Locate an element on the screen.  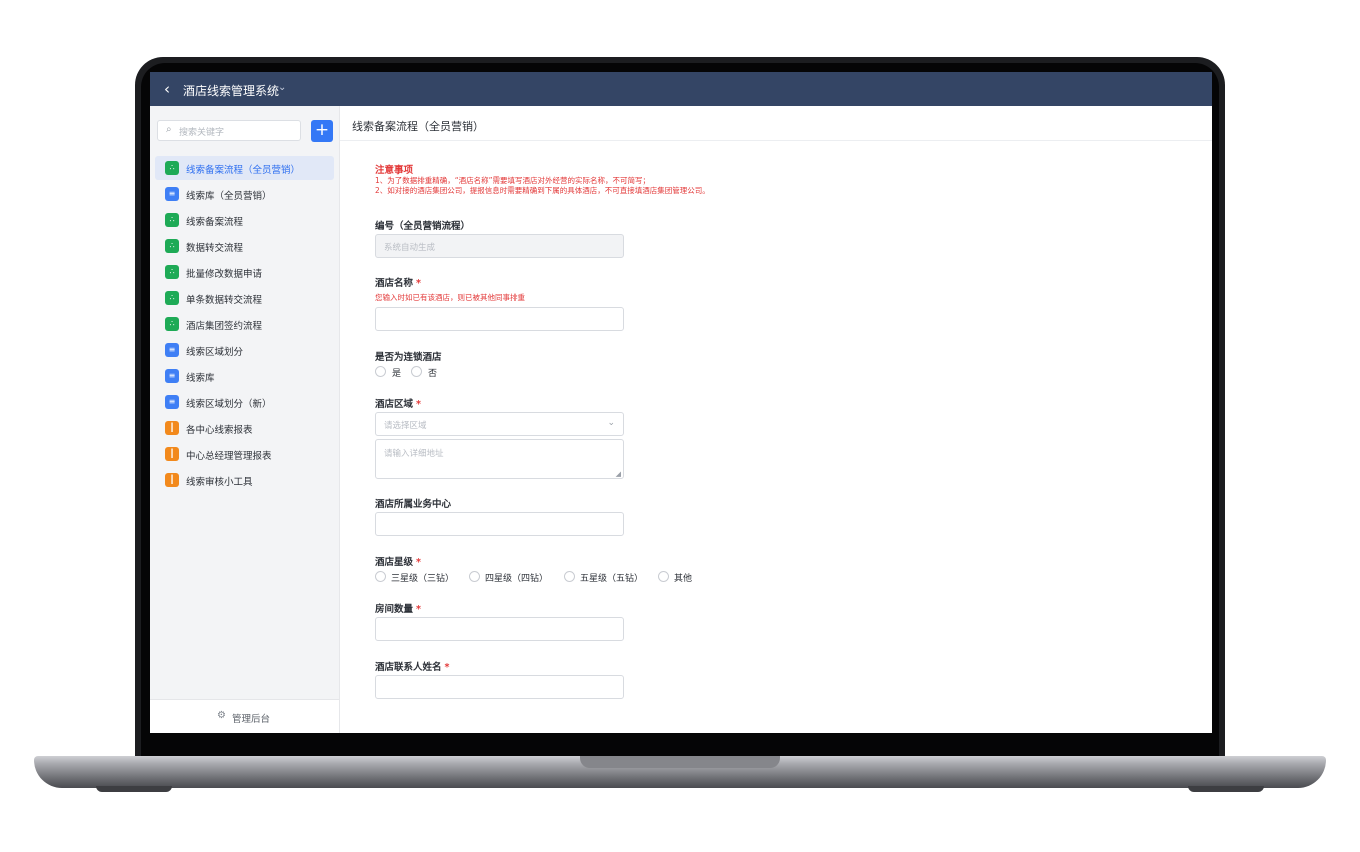
sidebar-item-label: 批量修改数据申请 is located at coordinates (224, 274).